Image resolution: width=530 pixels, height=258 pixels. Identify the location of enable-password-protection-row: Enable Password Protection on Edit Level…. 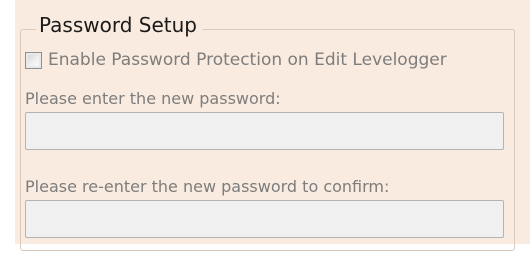
(236, 60).